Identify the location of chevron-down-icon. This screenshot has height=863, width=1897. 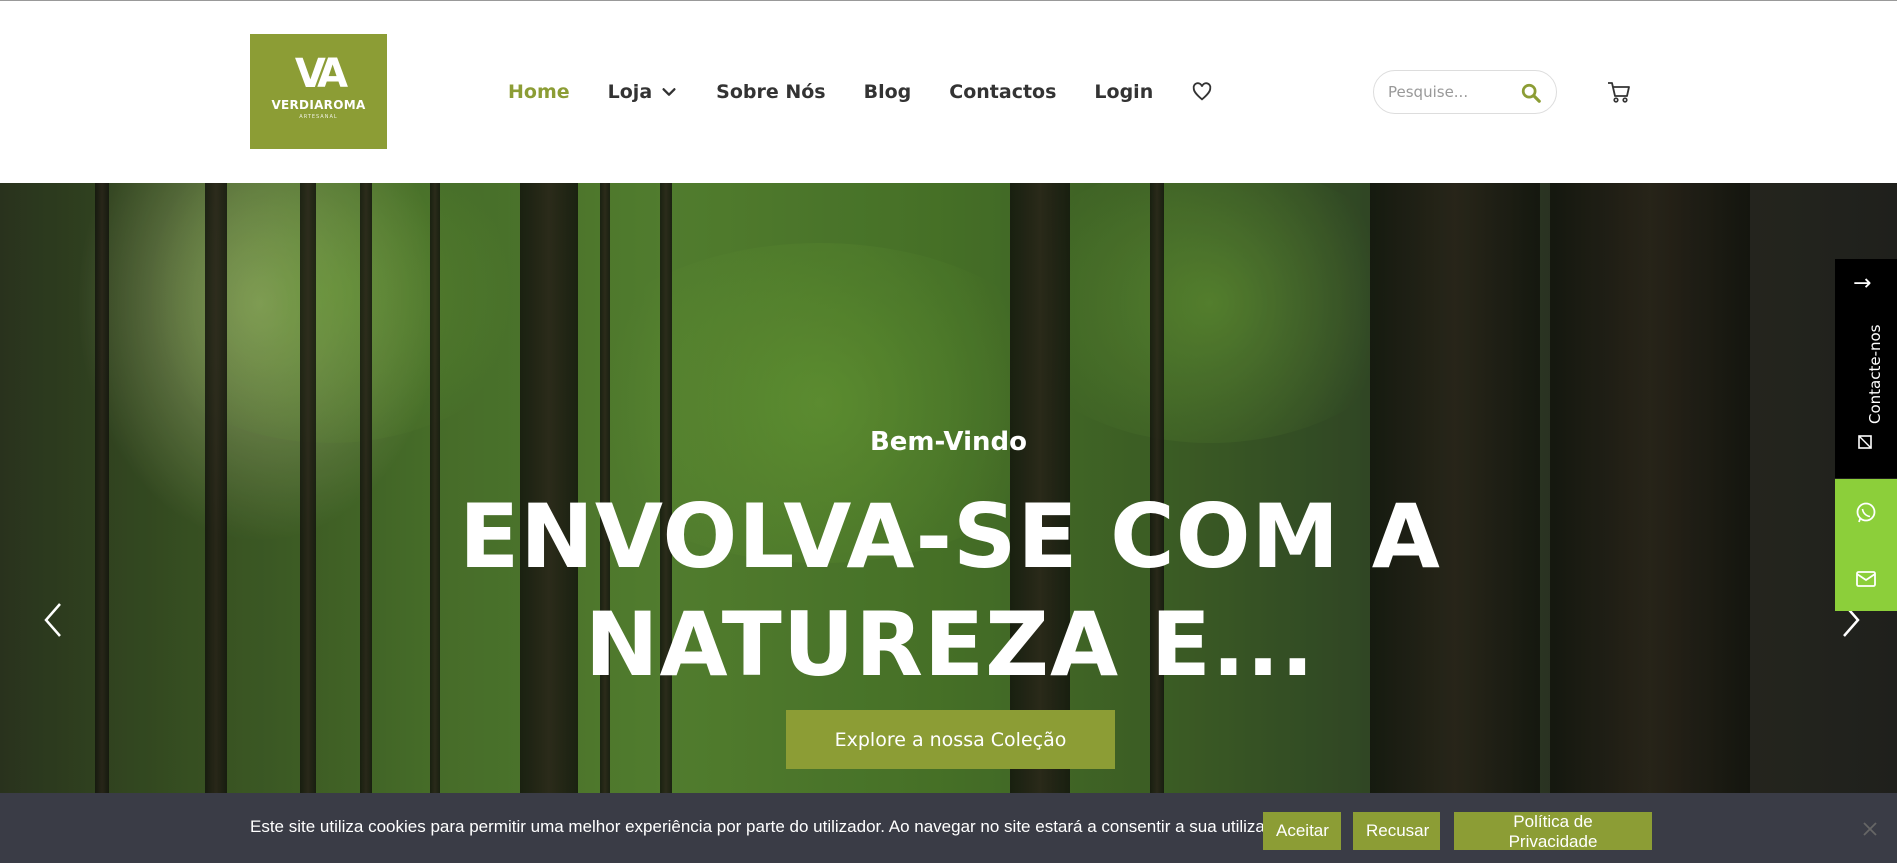
(669, 92).